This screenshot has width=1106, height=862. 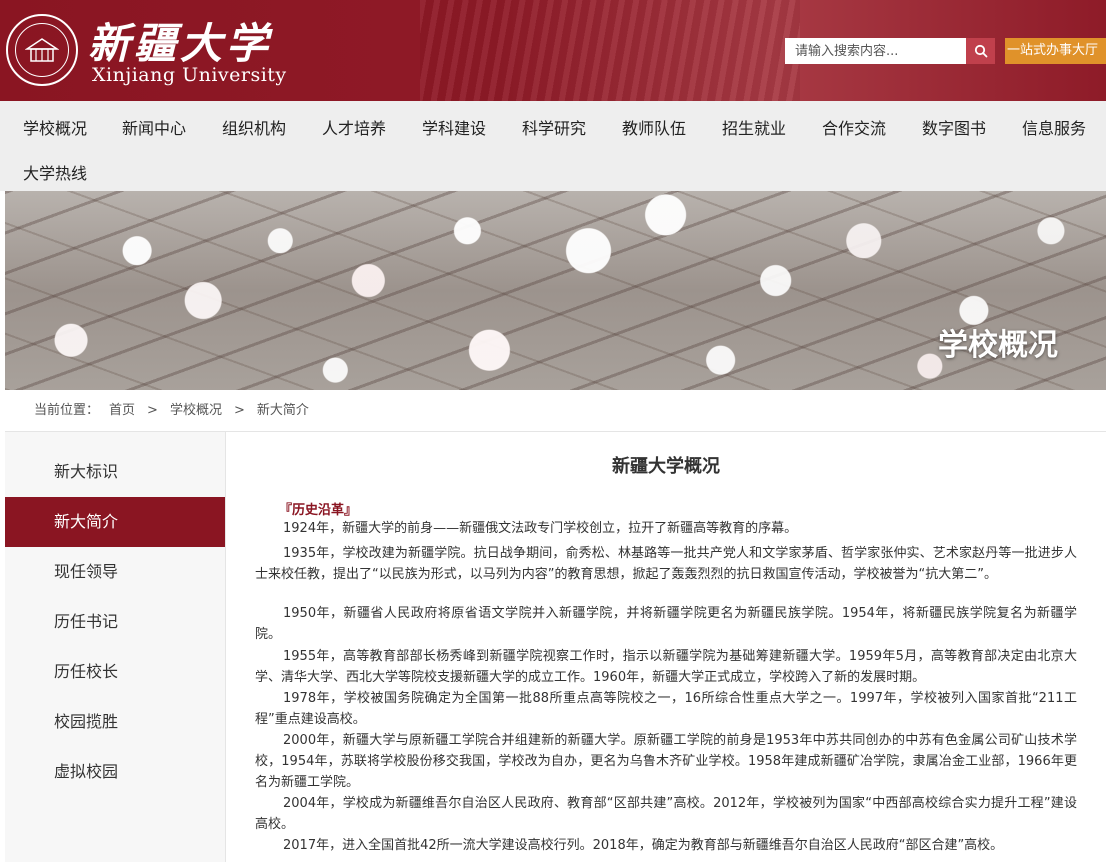 What do you see at coordinates (854, 127) in the screenshot?
I see `nav-item-cooperation: 合作交流` at bounding box center [854, 127].